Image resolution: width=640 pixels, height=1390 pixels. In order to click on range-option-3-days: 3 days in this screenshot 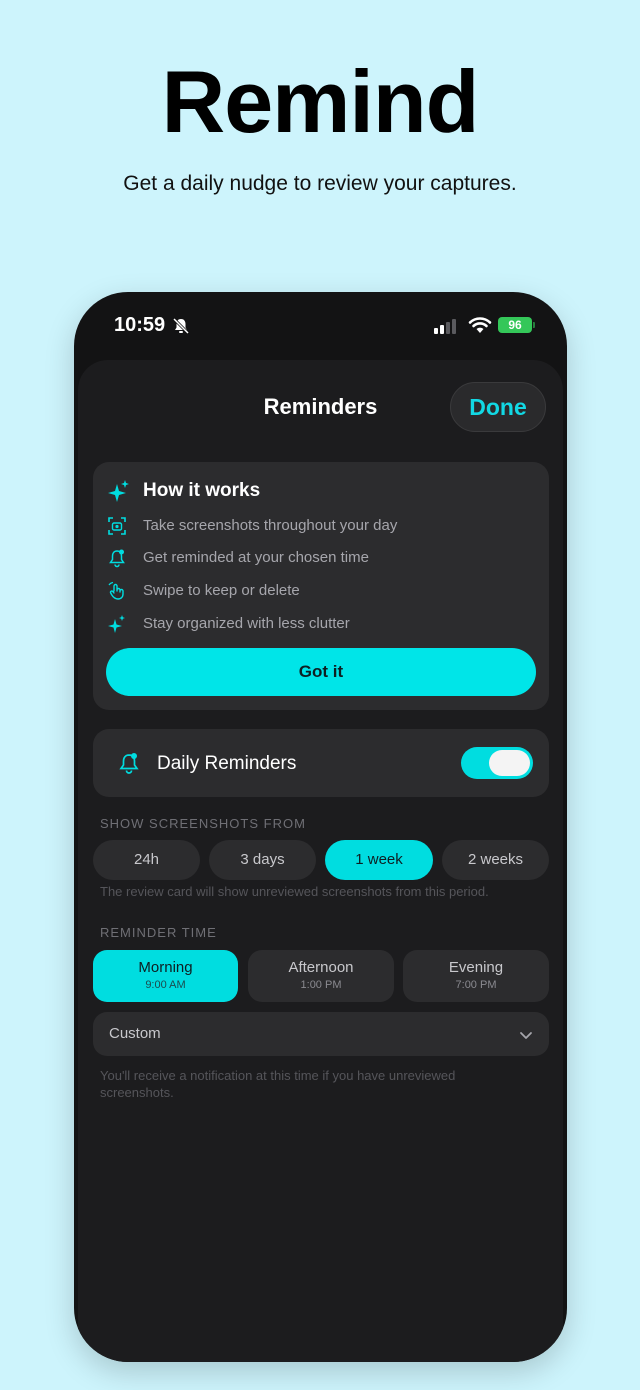, I will do `click(262, 860)`.